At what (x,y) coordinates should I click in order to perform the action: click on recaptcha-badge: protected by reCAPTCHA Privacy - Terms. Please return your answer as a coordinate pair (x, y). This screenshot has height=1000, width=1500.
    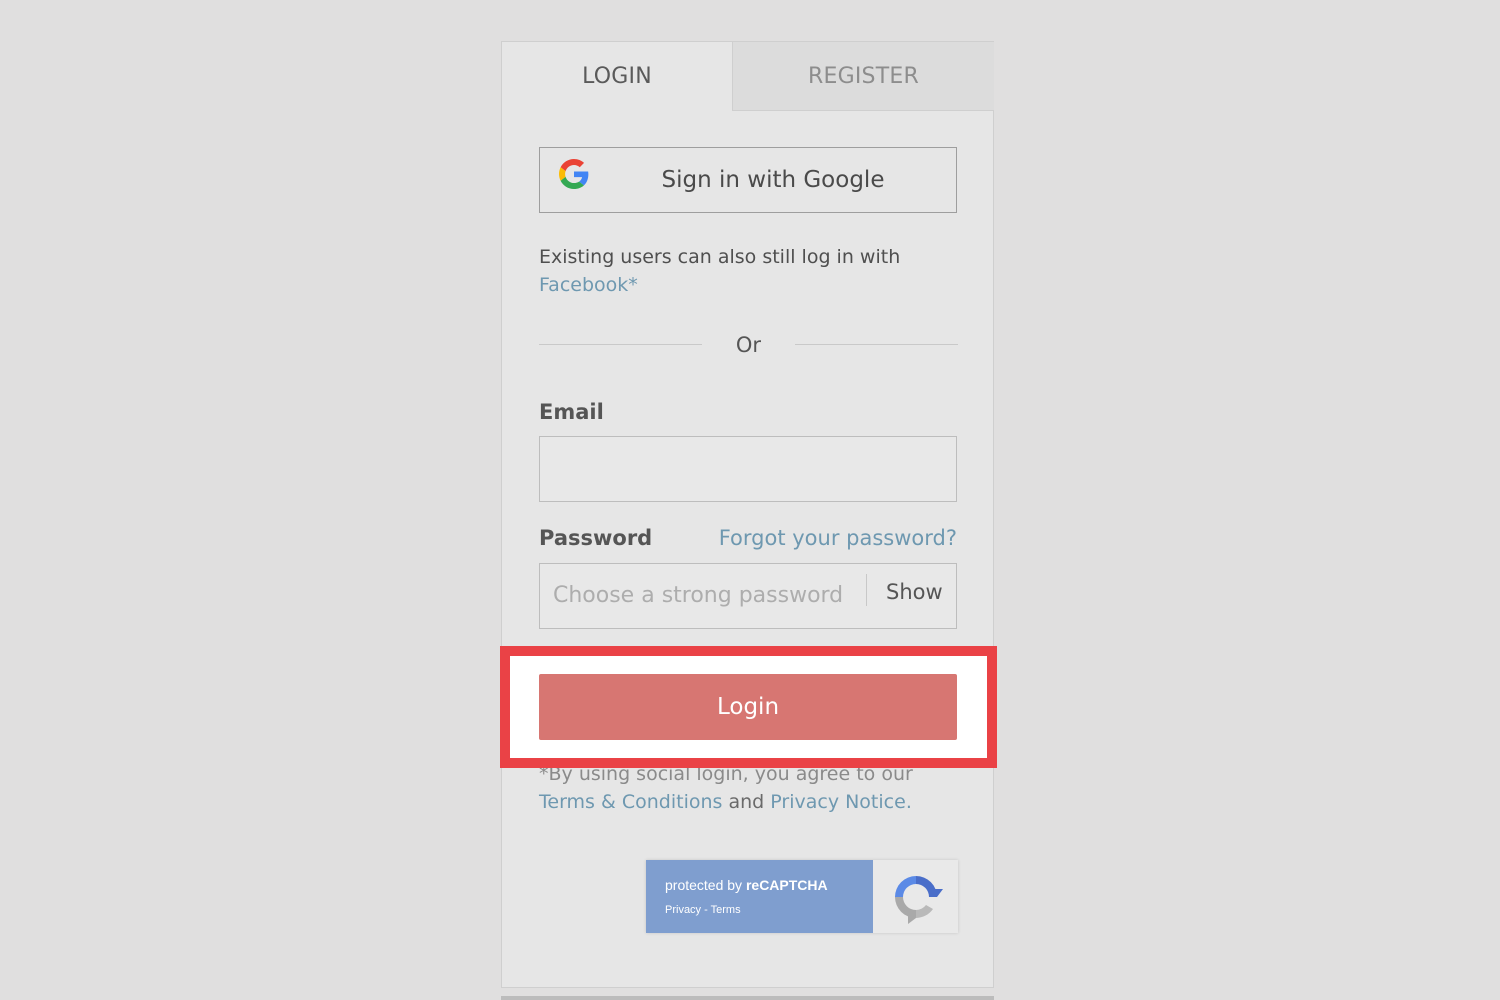
    Looking at the image, I should click on (802, 896).